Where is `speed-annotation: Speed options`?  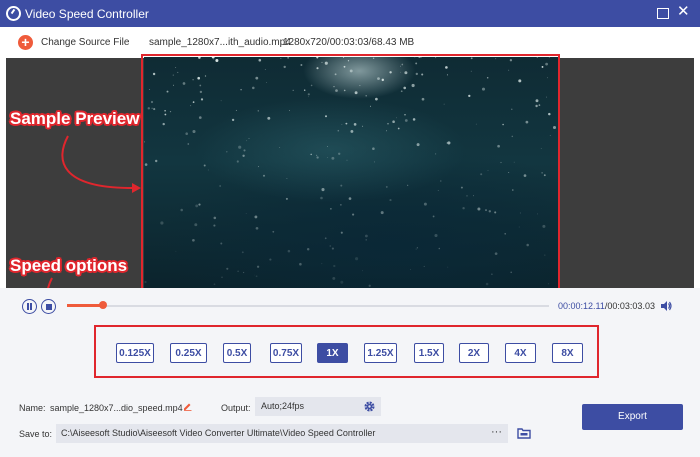 speed-annotation: Speed options is located at coordinates (69, 265).